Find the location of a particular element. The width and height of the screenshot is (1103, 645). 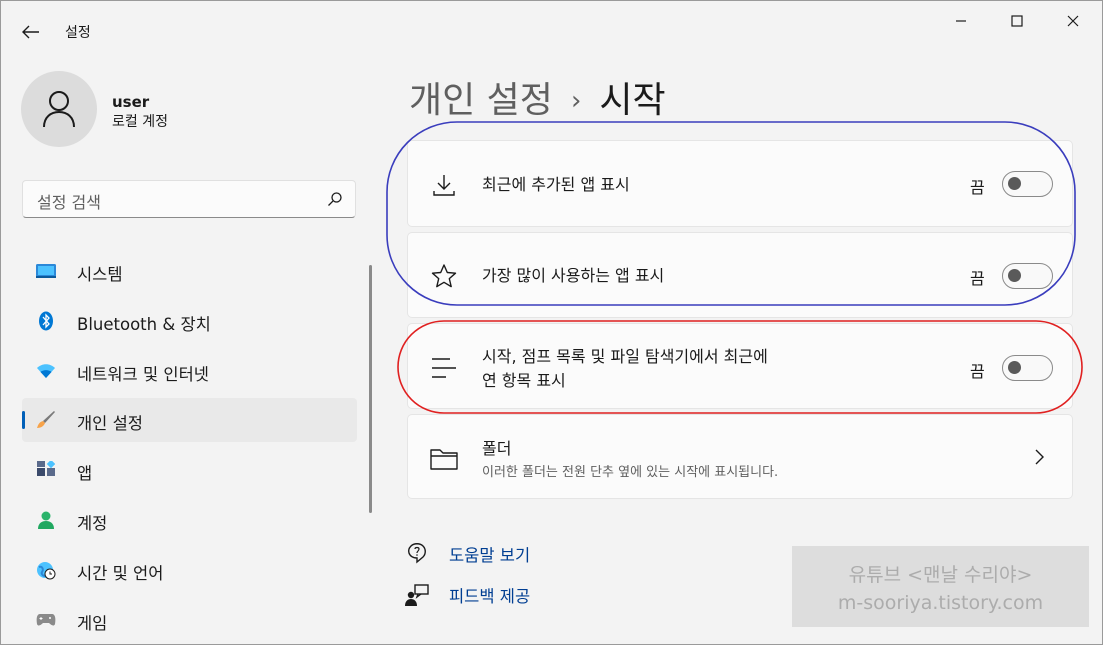

feedback-link-label: 피드백 제공 is located at coordinates (489, 595).